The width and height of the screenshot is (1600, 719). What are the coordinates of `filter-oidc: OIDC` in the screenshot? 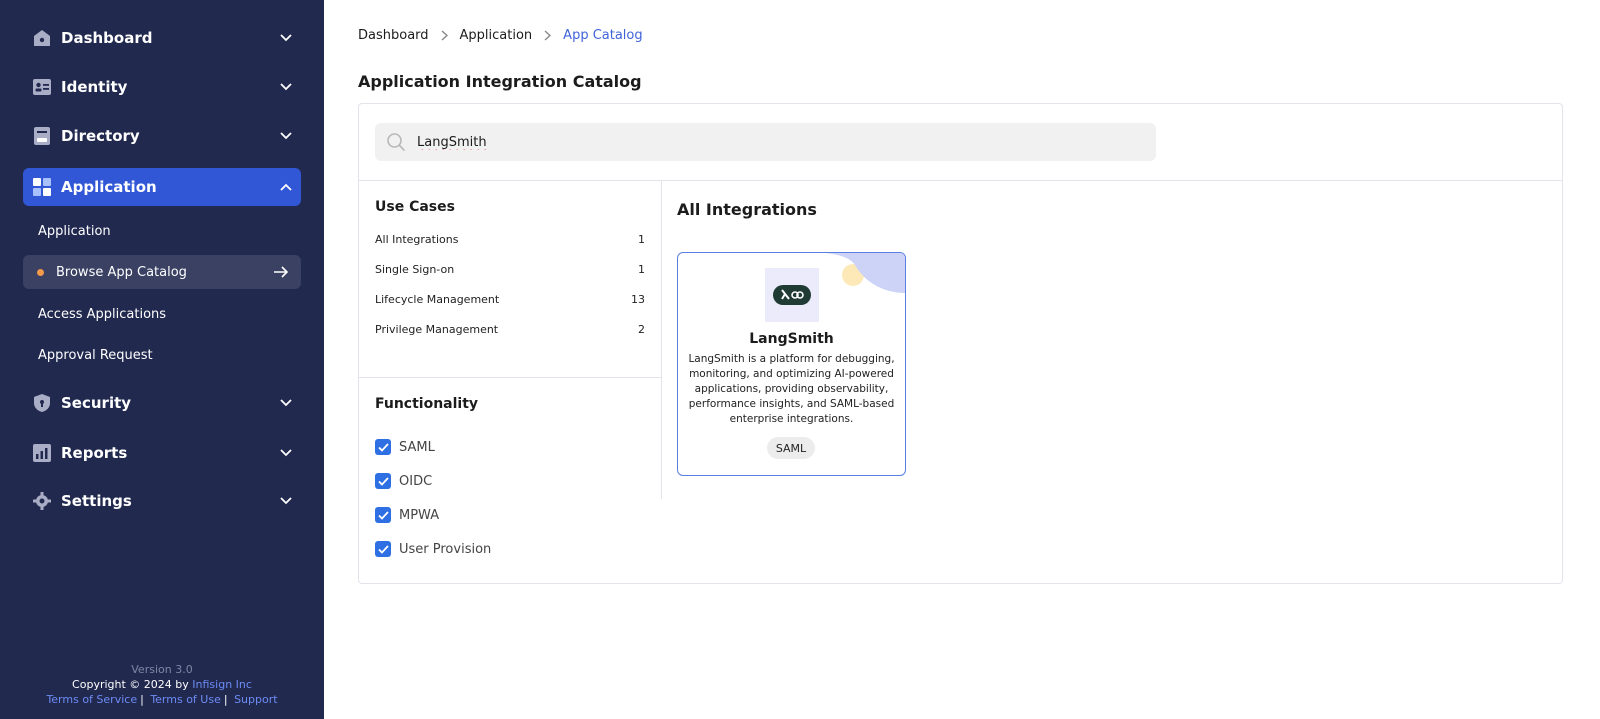 It's located at (433, 481).